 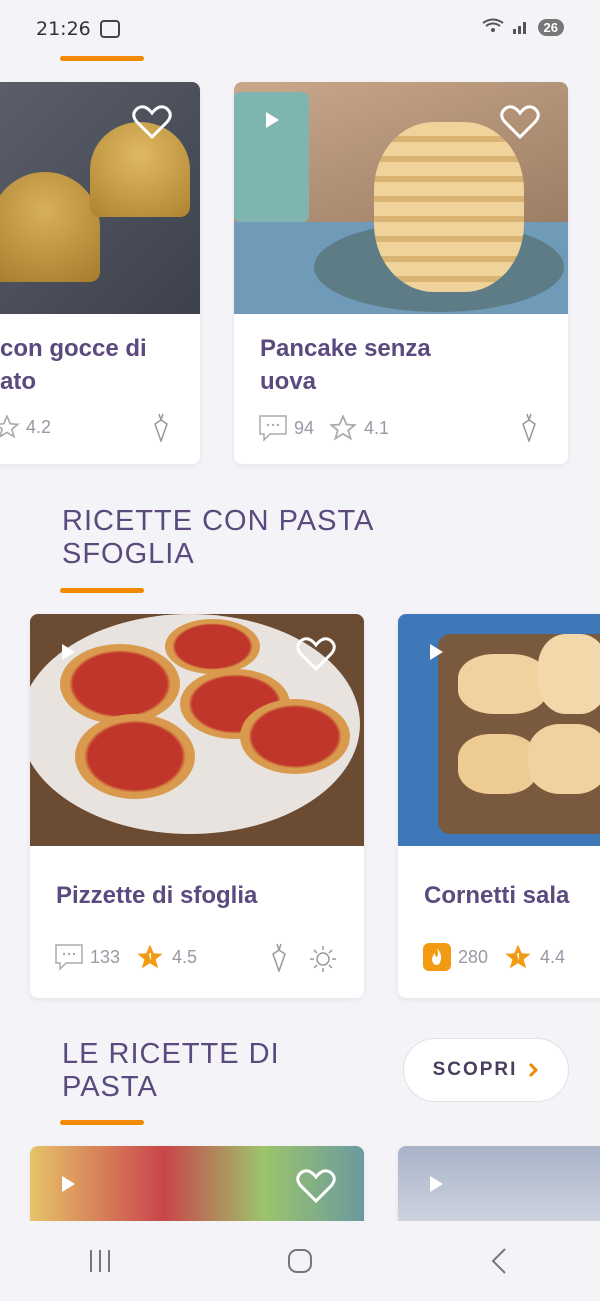 I want to click on discover-button: SCOPRI, so click(x=486, y=1070).